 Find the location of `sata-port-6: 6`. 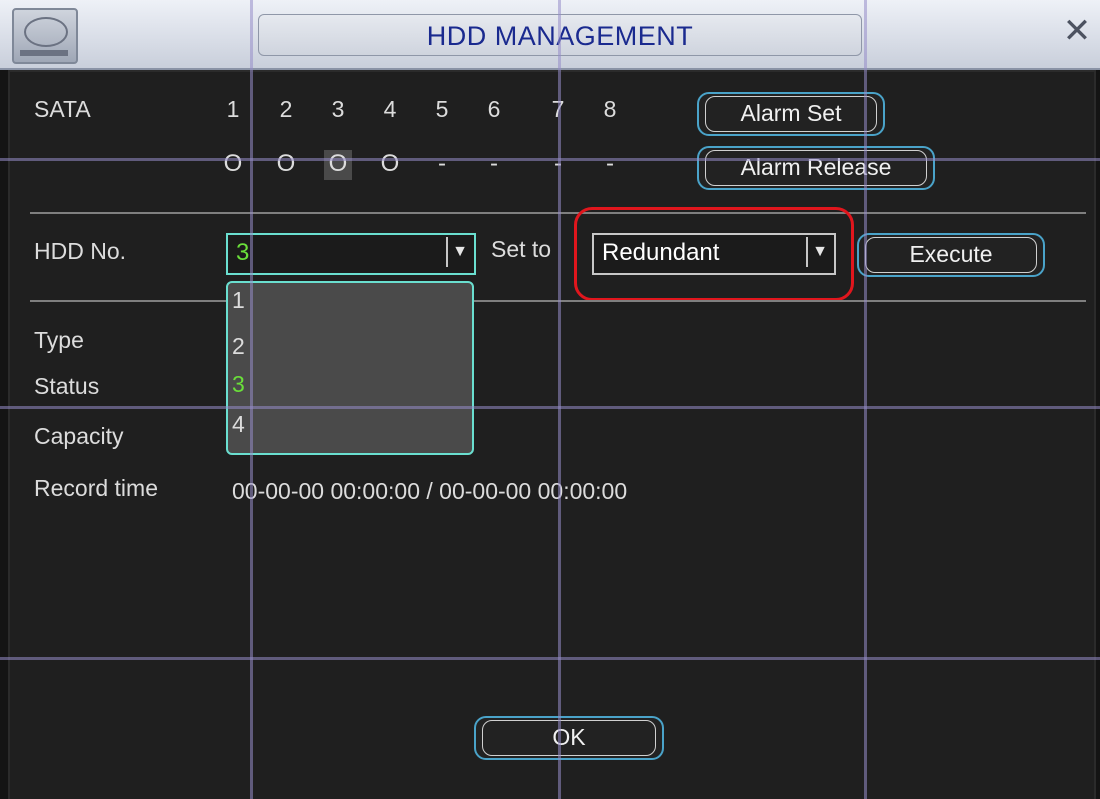

sata-port-6: 6 is located at coordinates (494, 109).